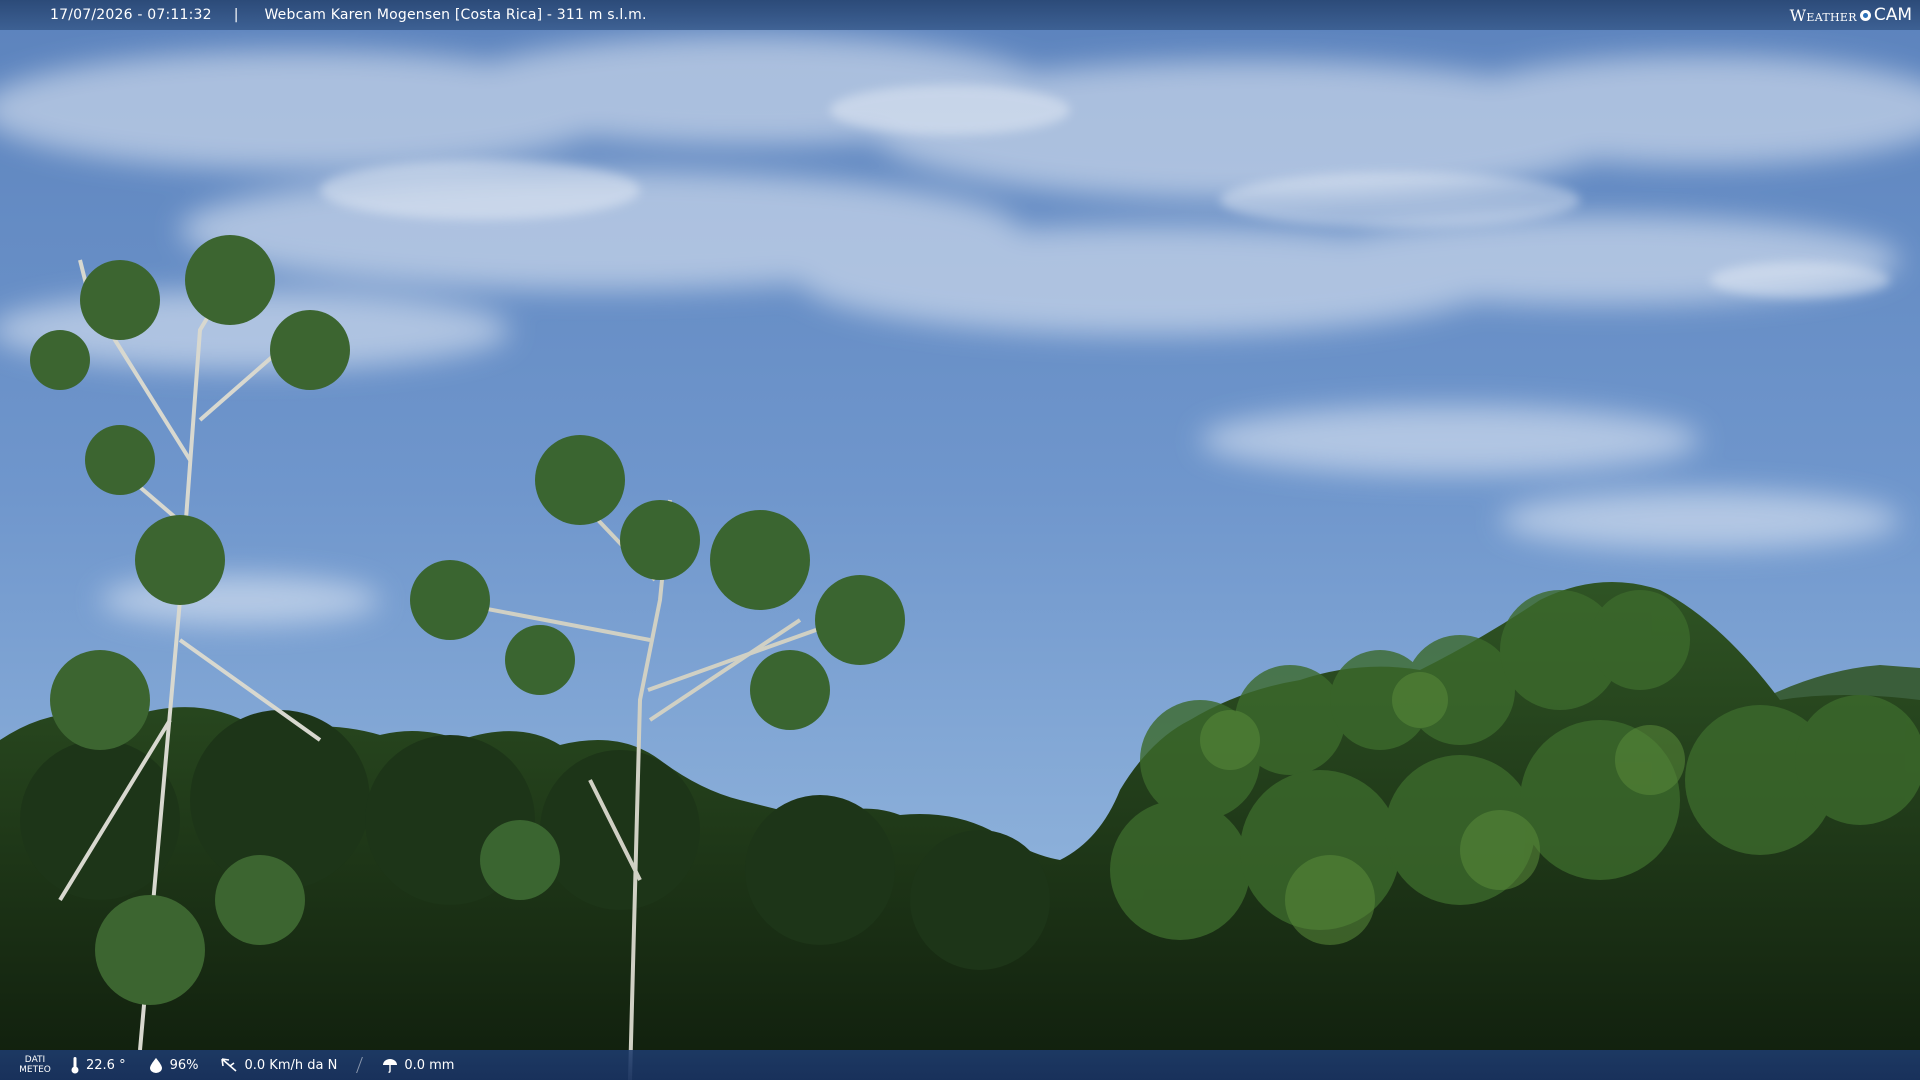 The width and height of the screenshot is (1920, 1080). I want to click on temperature-value: 22.6 °, so click(106, 1065).